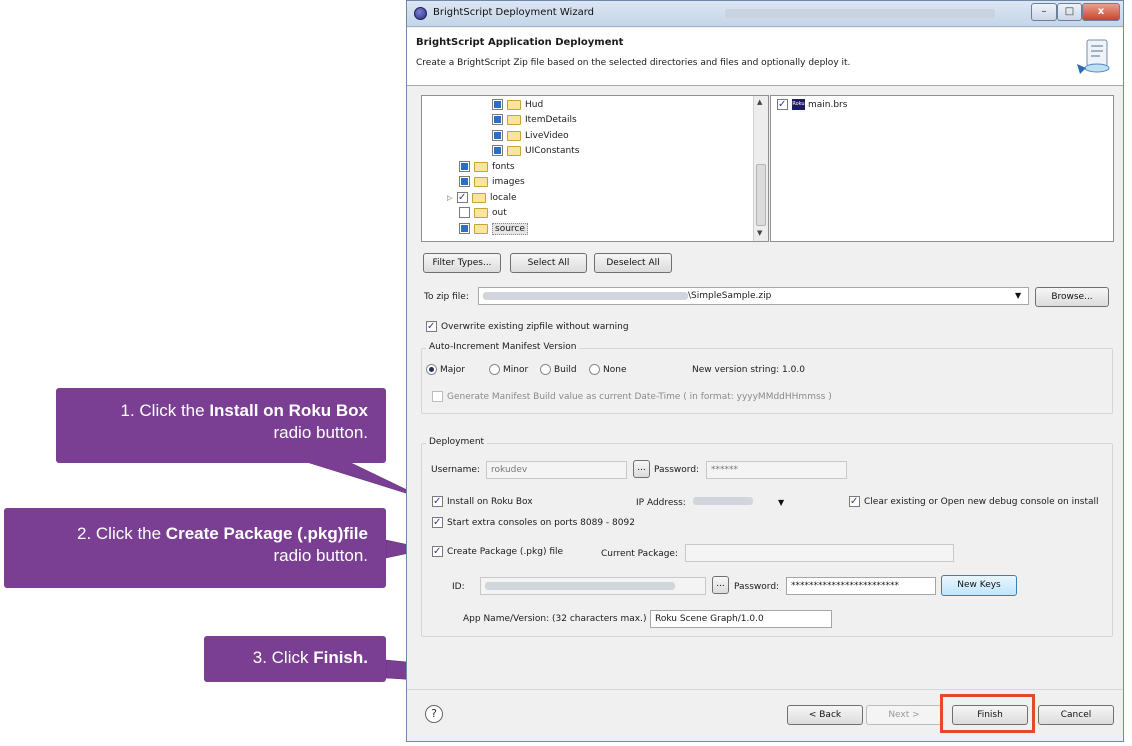  I want to click on app-name-input: Roku Scene Graph/1.0.0, so click(741, 619).